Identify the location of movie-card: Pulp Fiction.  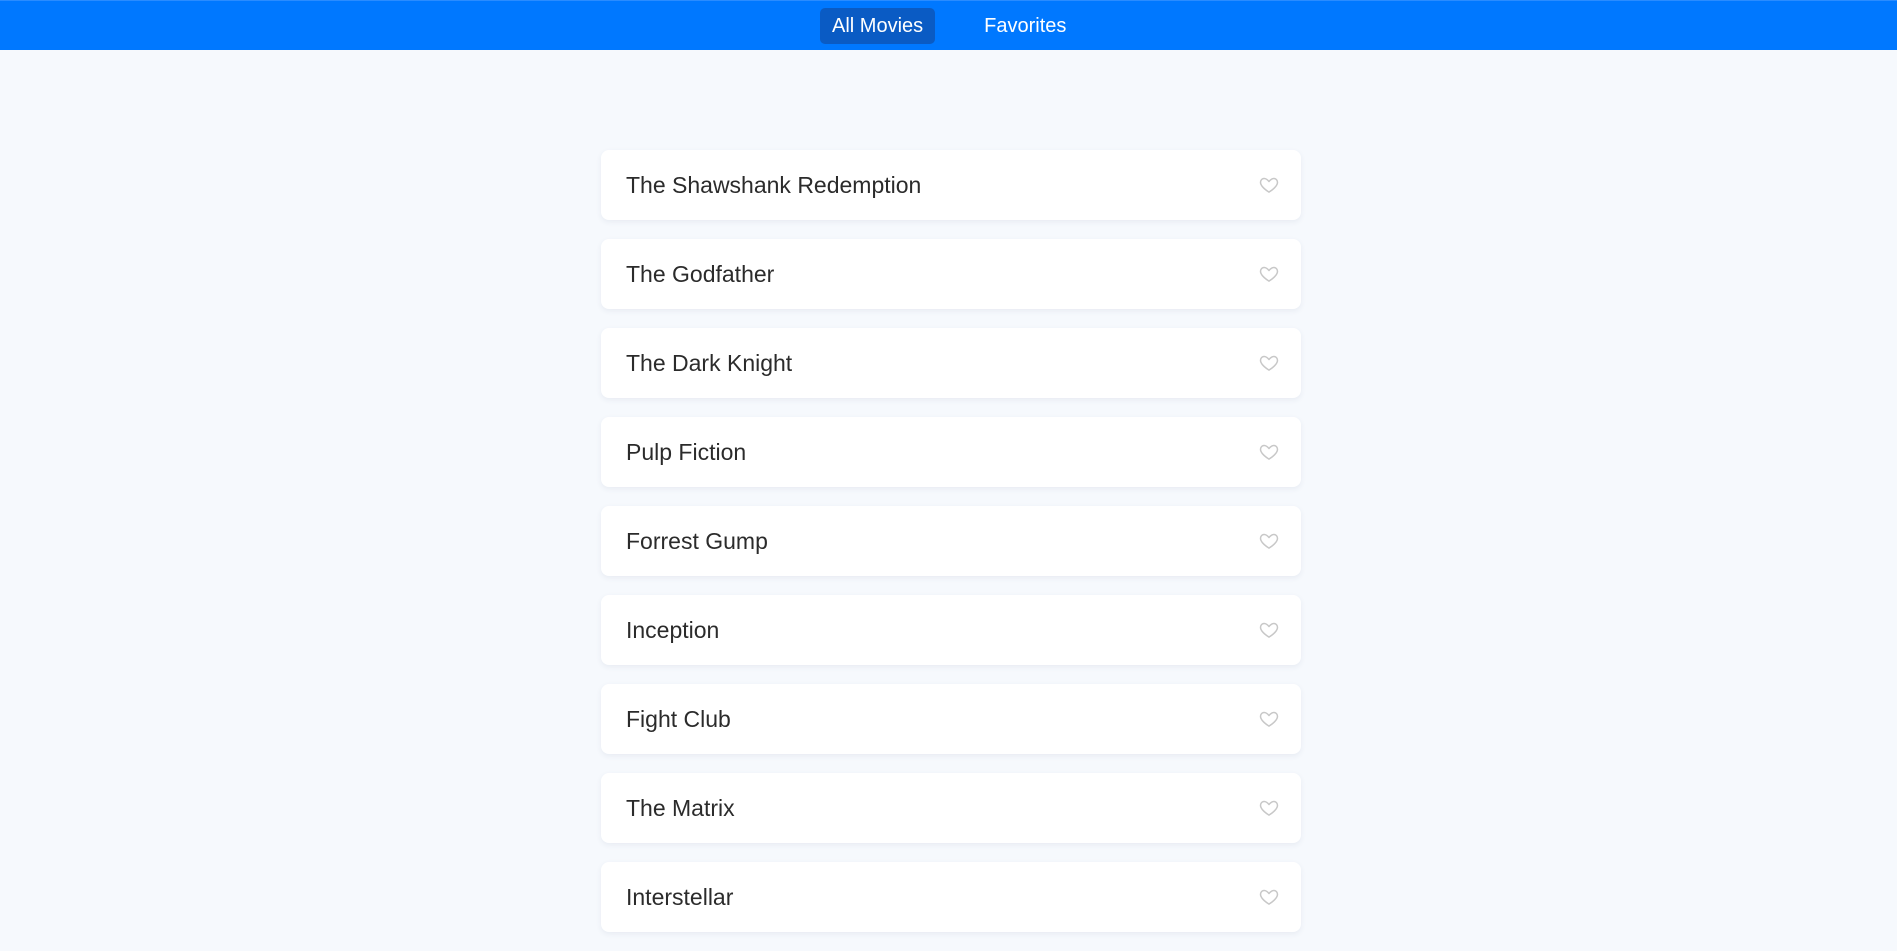
(951, 452).